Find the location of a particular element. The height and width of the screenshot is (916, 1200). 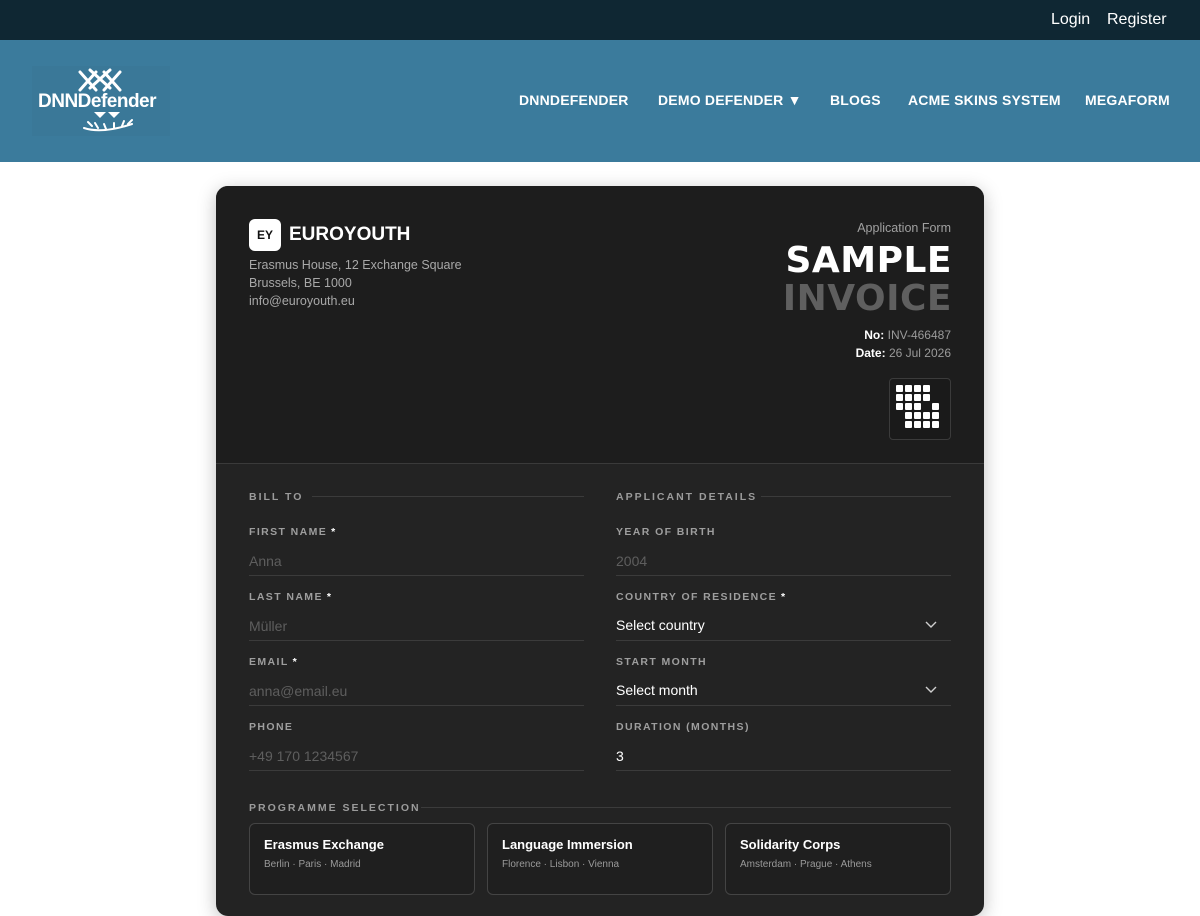

org-email: info@euroyouth.eu is located at coordinates (302, 301).